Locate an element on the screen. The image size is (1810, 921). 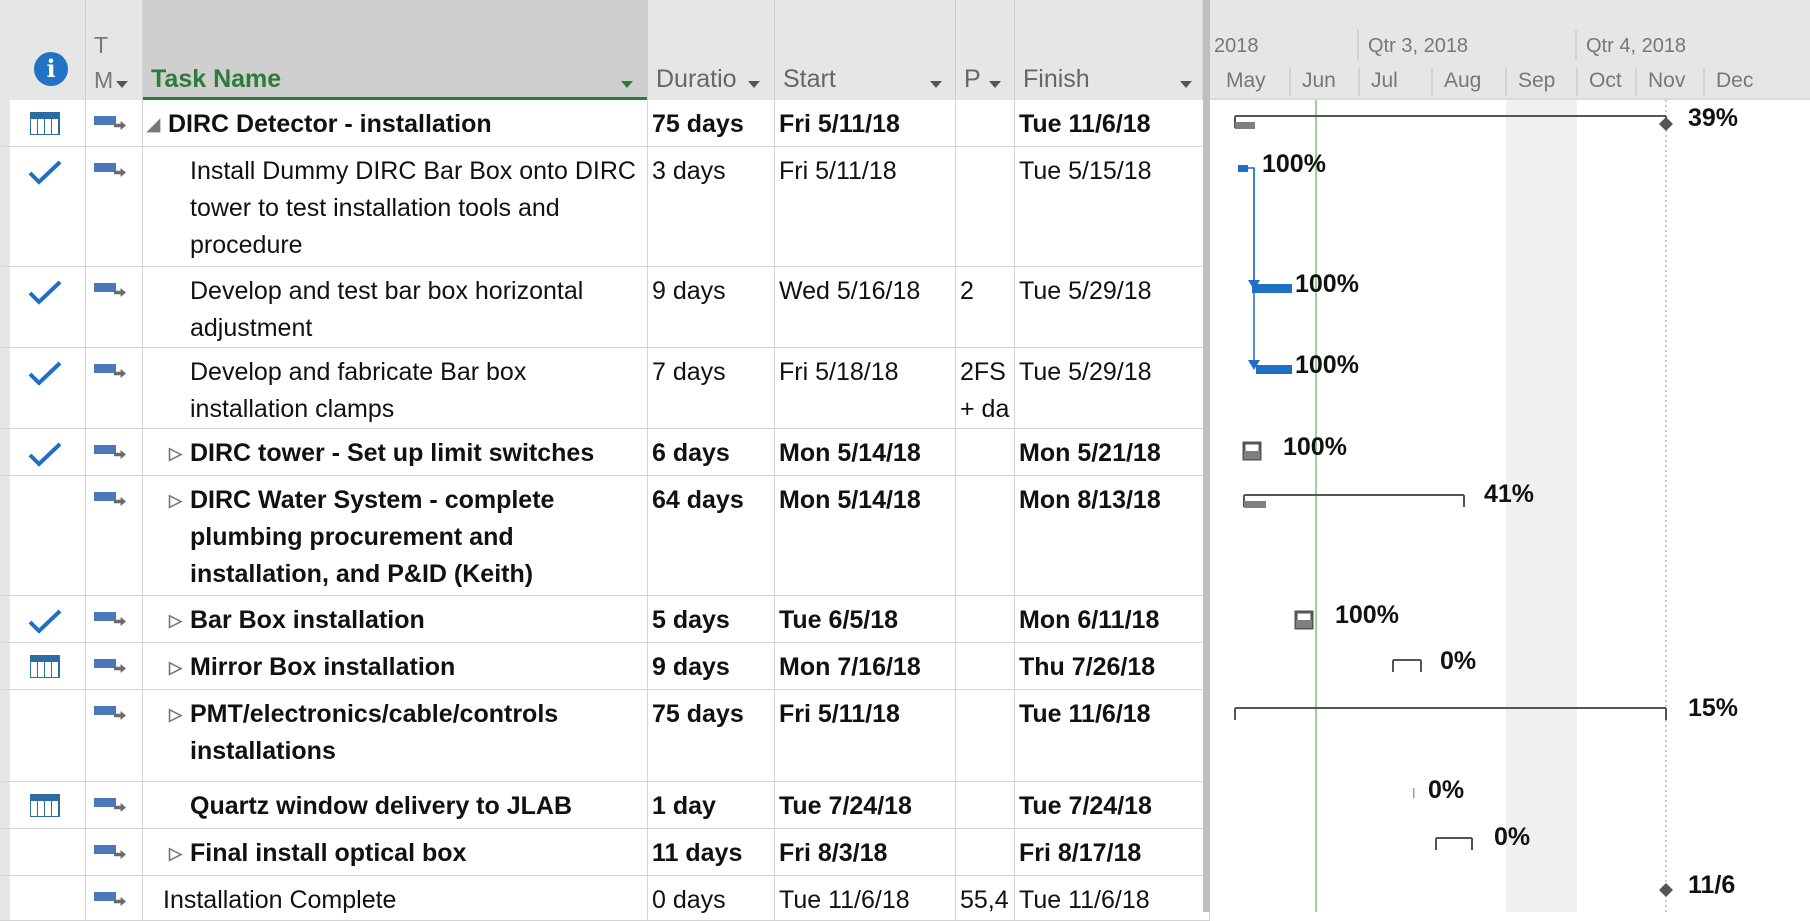
finish-cell: Tue 5/15/18 is located at coordinates (1112, 206).